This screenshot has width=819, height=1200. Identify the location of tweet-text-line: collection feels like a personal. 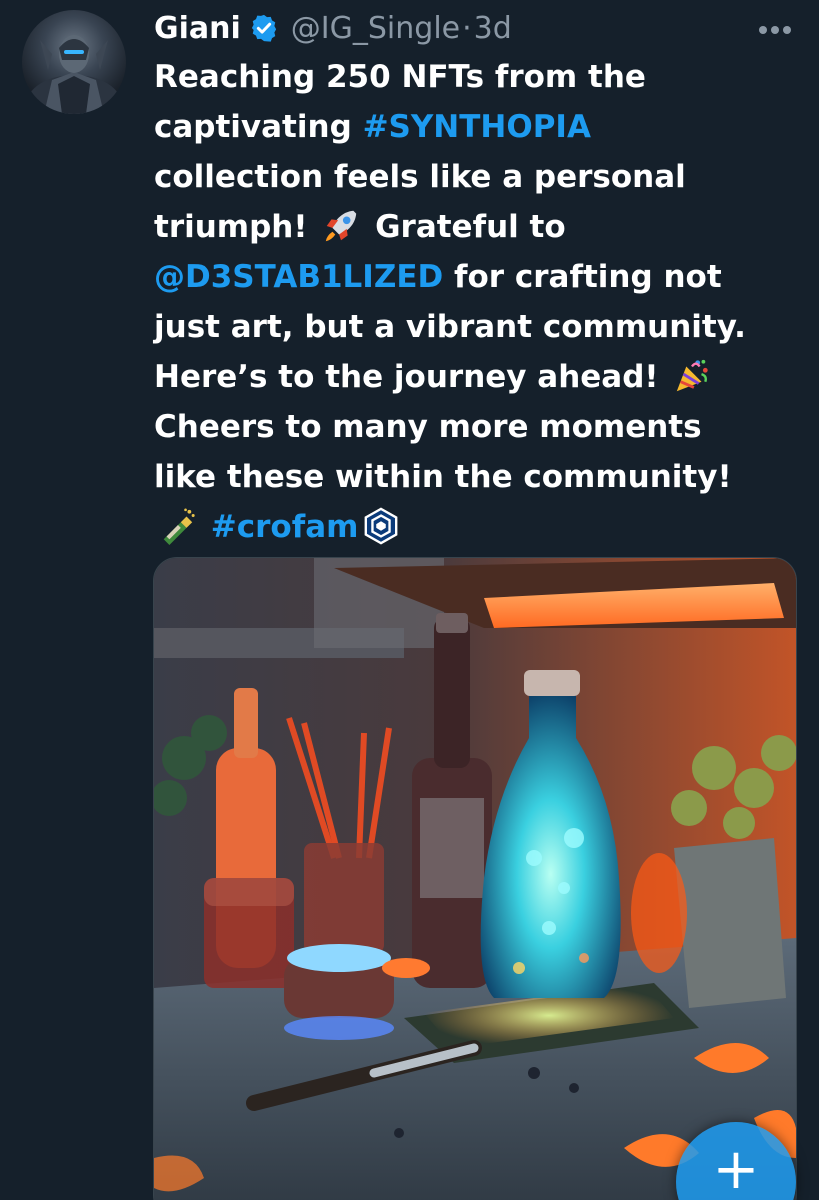
(478, 177).